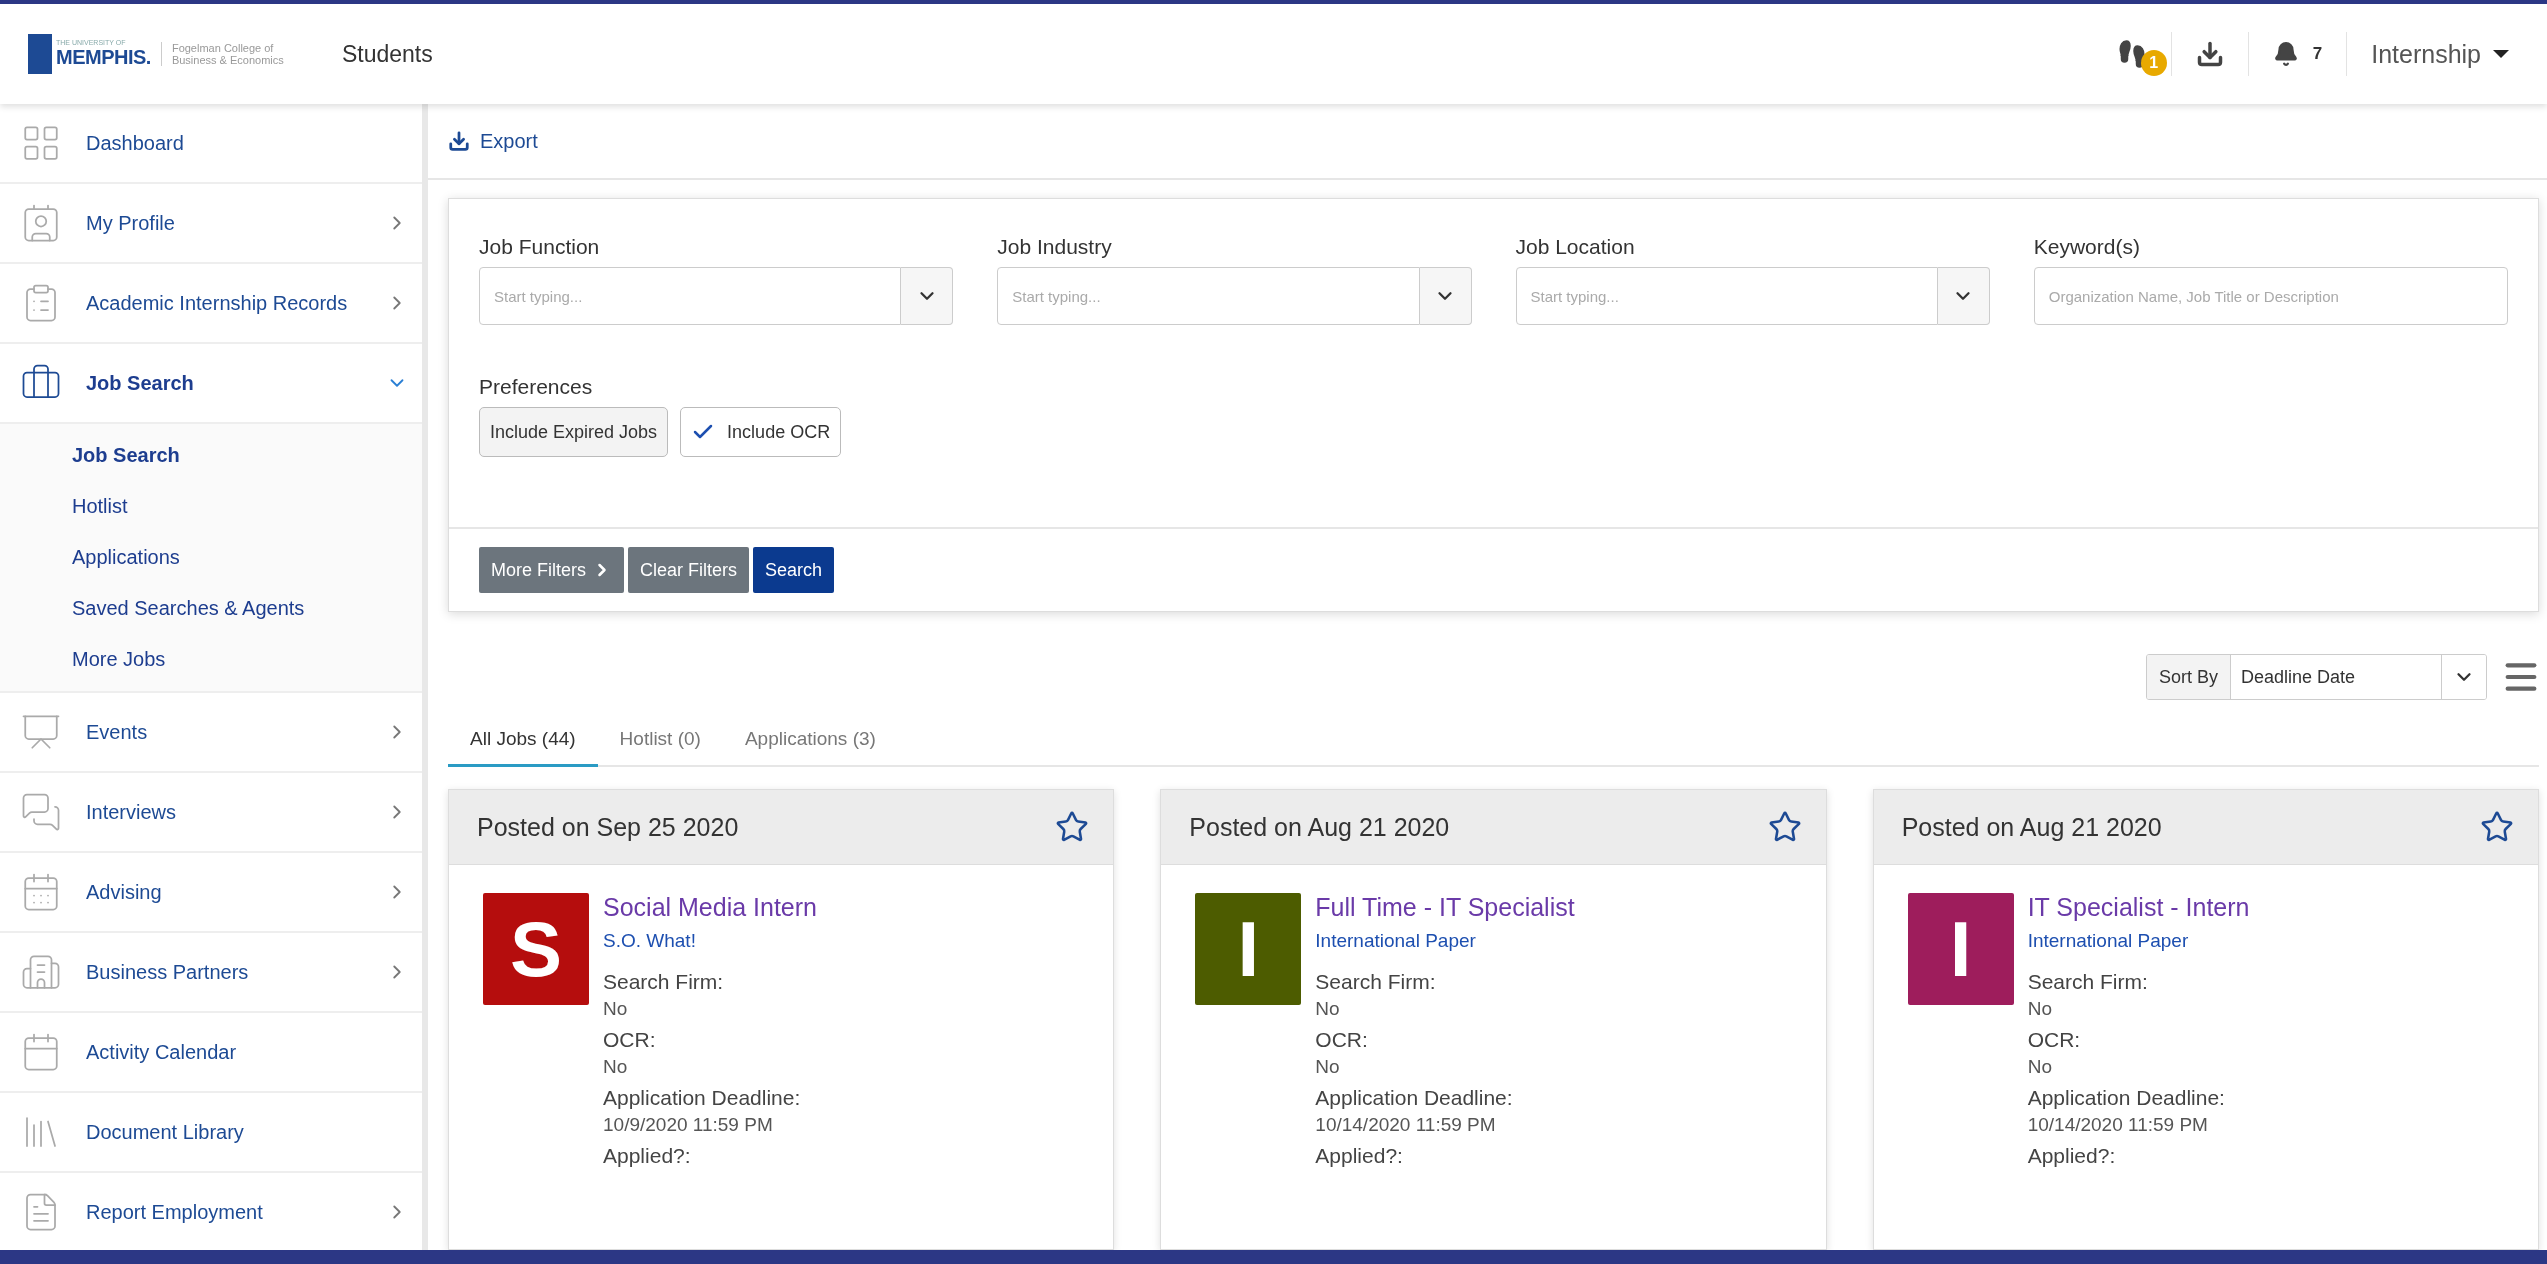 The image size is (2547, 1264). I want to click on filter-button: Search, so click(794, 570).